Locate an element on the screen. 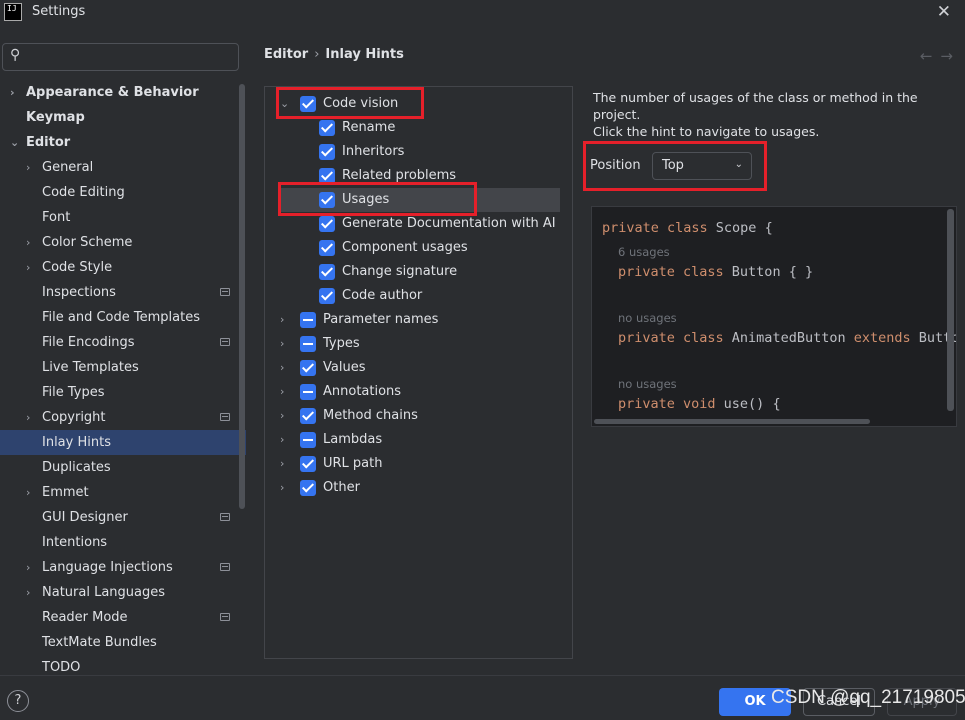 The height and width of the screenshot is (720, 965). sidebar-item-natural-languages: › Natural Languages is located at coordinates (123, 592).